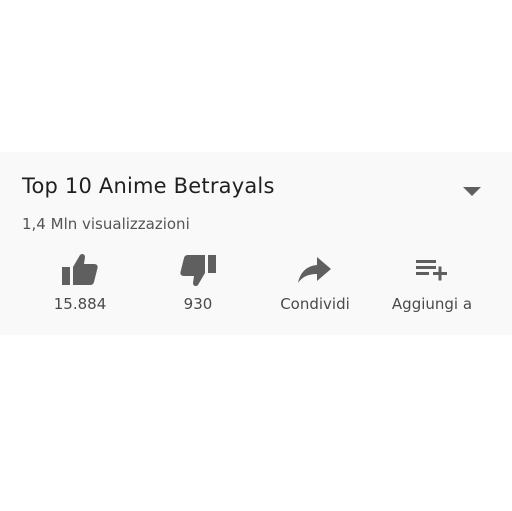  Describe the element at coordinates (80, 304) in the screenshot. I see `like-count: 15.884` at that location.